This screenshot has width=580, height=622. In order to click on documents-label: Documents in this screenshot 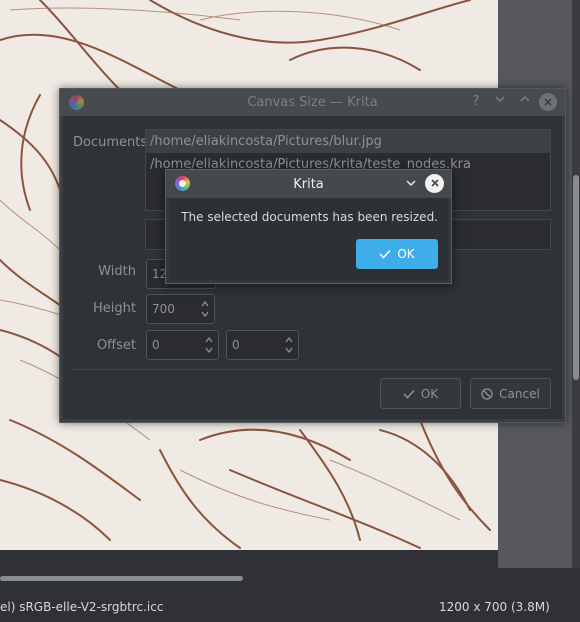, I will do `click(110, 142)`.